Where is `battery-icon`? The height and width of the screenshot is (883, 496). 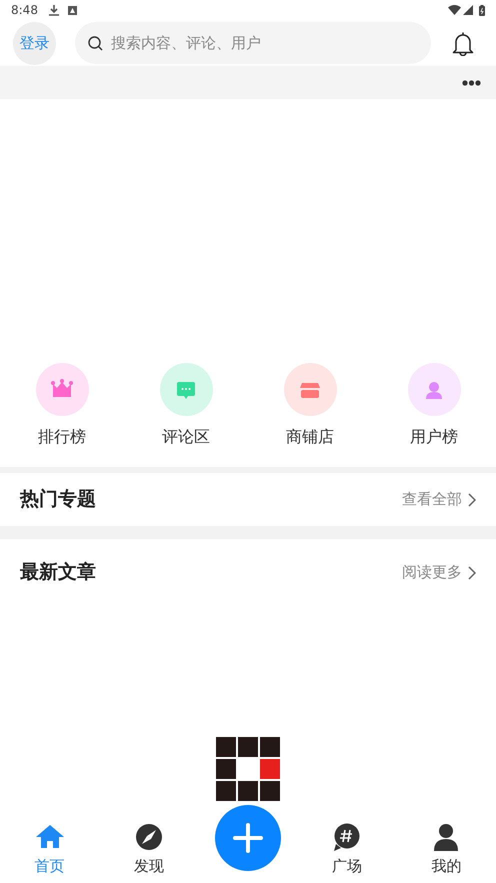 battery-icon is located at coordinates (482, 10).